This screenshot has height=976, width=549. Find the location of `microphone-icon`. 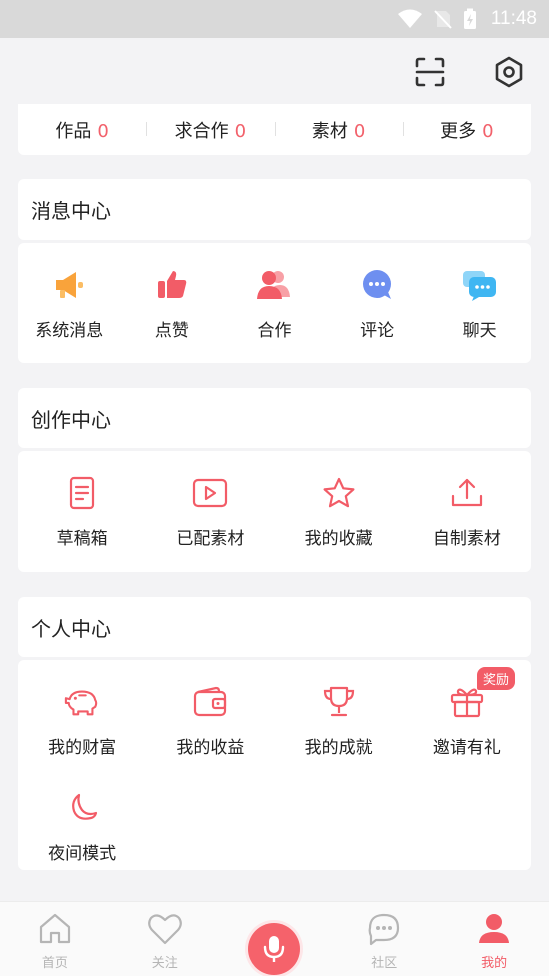

microphone-icon is located at coordinates (274, 949).